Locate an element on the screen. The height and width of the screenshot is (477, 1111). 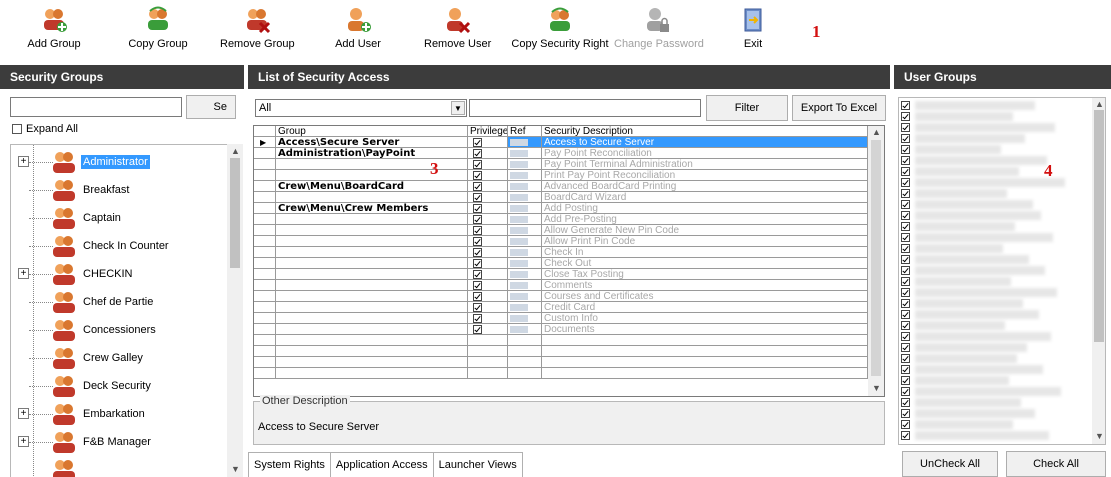
expand-toggle-icon: + is located at coordinates (23, 273).